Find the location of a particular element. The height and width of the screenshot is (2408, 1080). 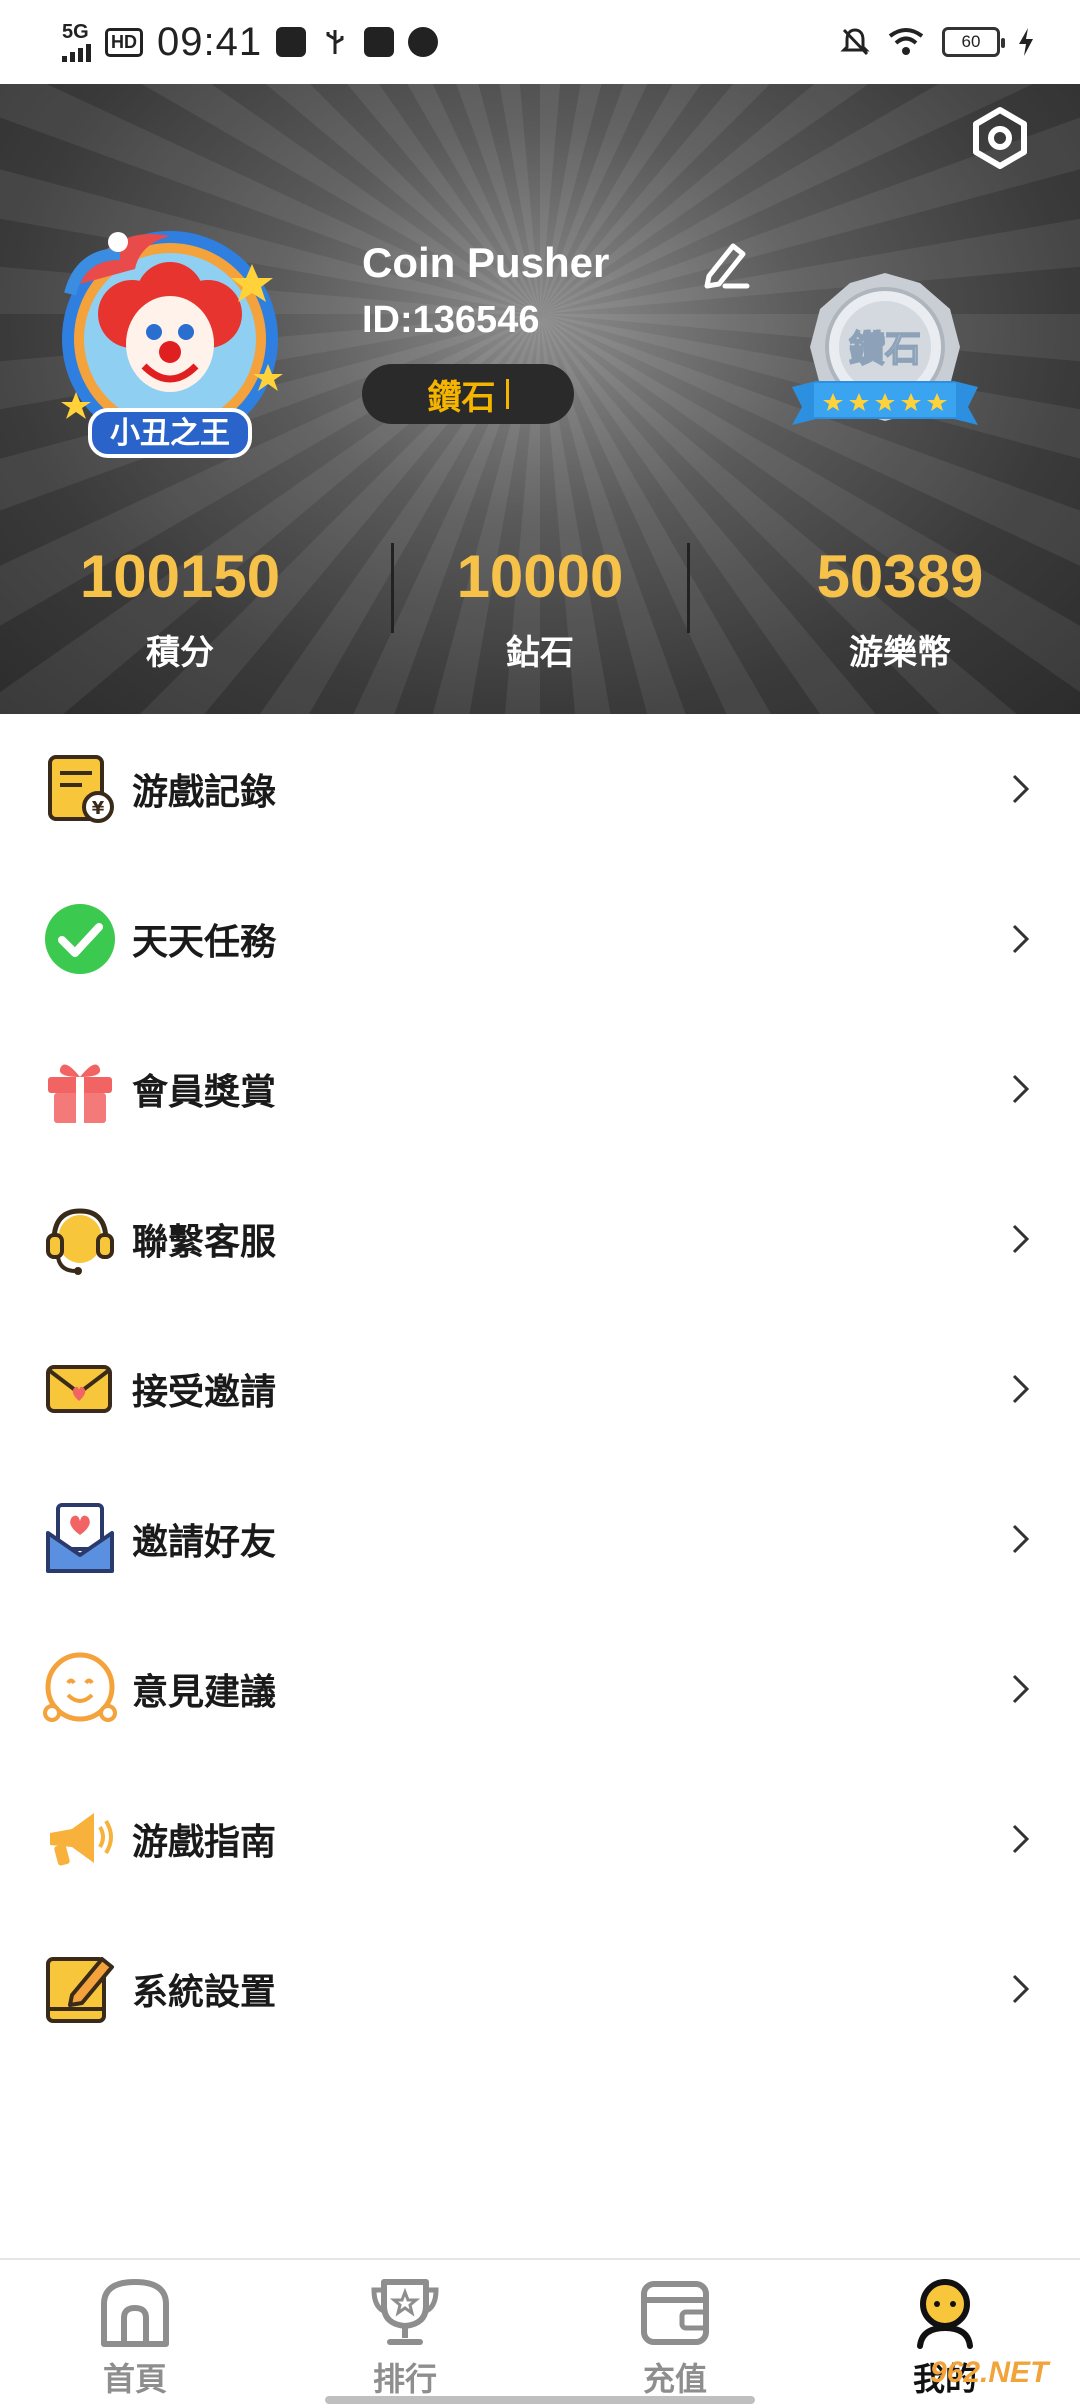

usb-icon is located at coordinates (335, 42).